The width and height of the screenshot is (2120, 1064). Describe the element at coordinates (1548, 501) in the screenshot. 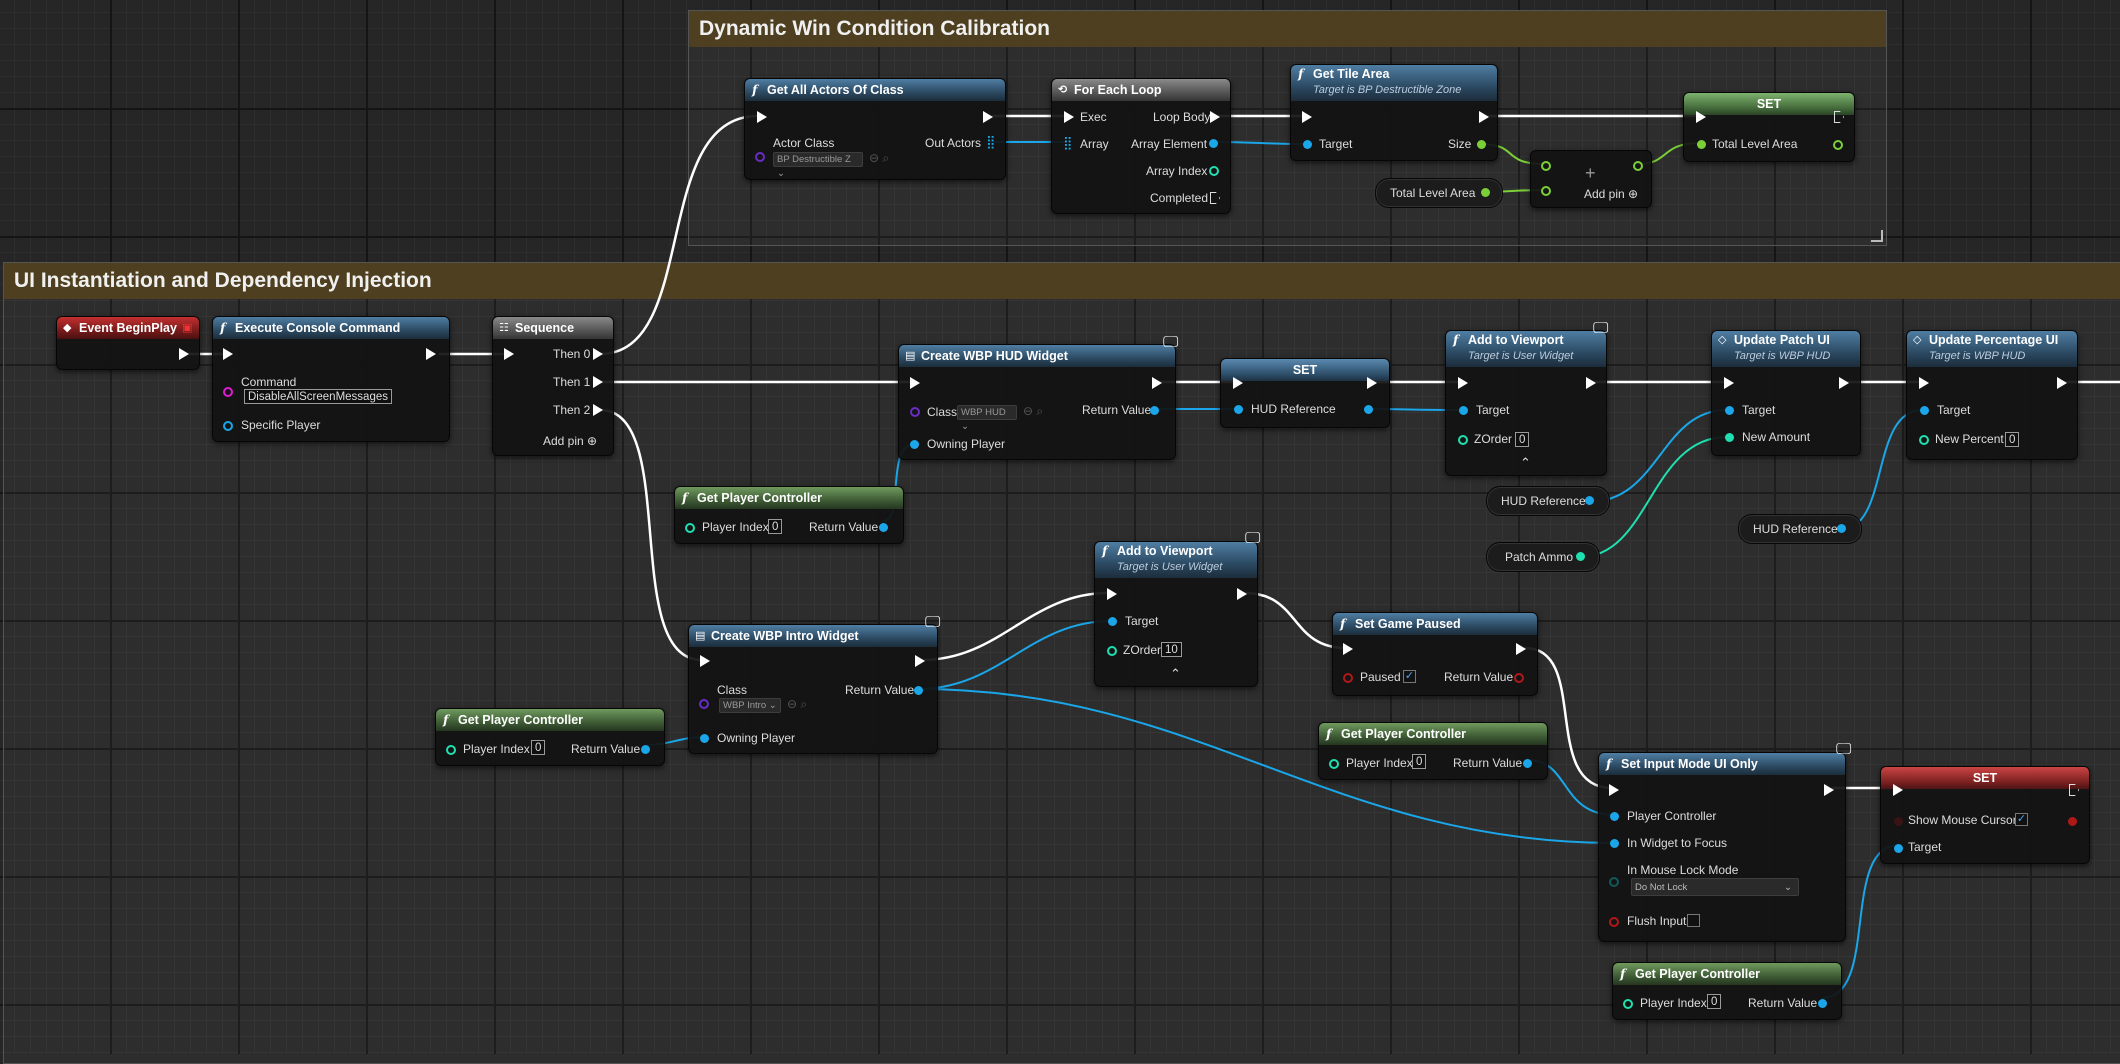

I see `hud-reference-variable: HUD Reference` at that location.